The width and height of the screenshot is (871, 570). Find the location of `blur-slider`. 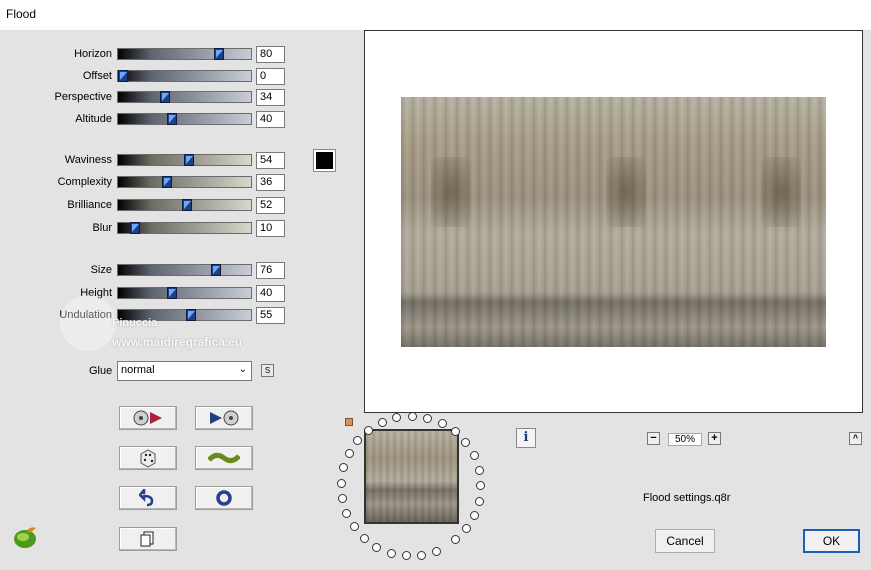

blur-slider is located at coordinates (184, 228).